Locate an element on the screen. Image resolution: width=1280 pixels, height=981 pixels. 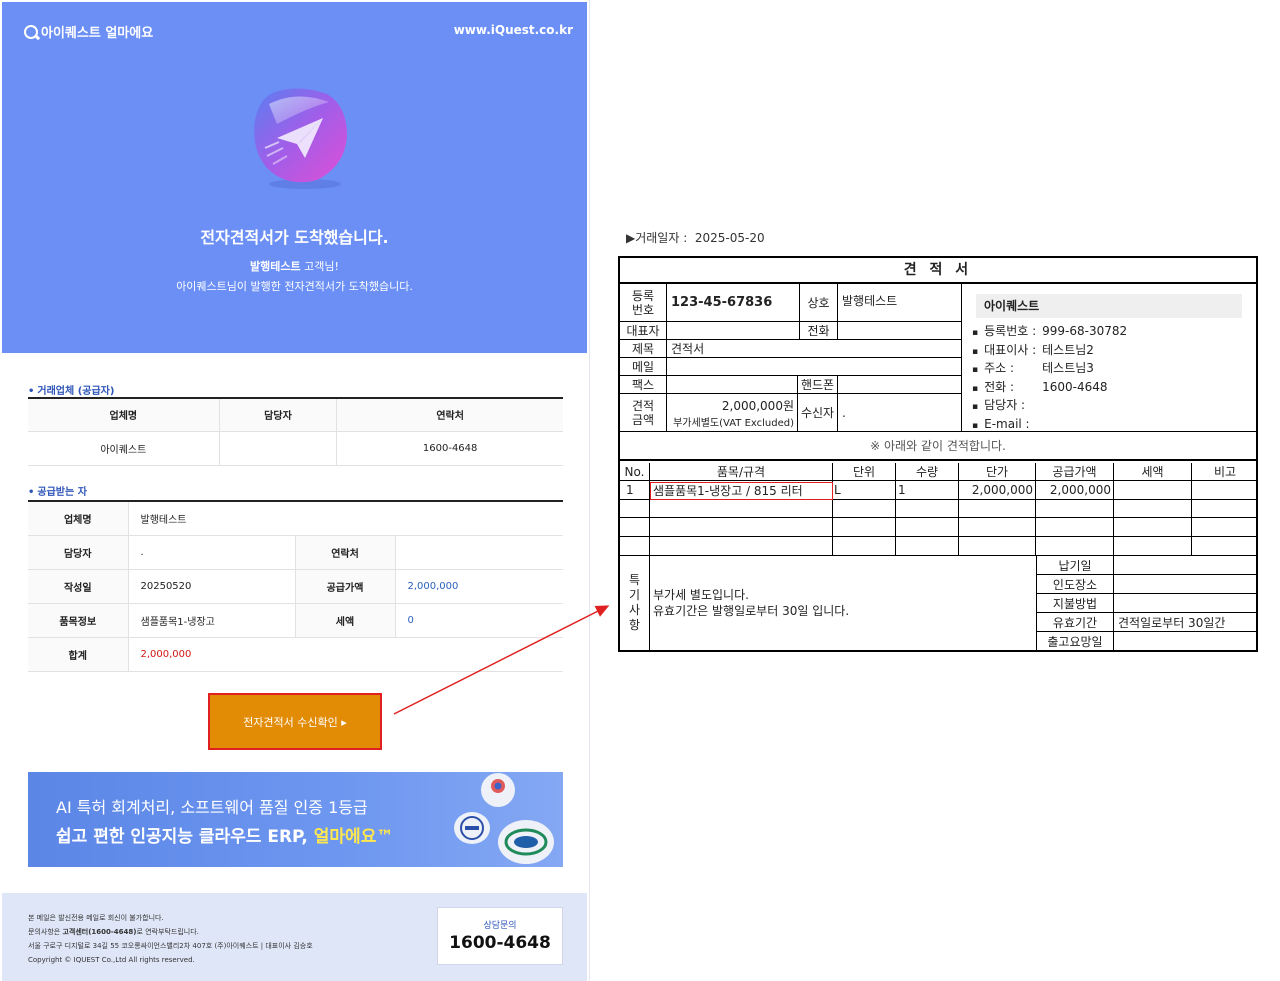
amount-note: 부가세별도(VAT Excluded) is located at coordinates (733, 423).